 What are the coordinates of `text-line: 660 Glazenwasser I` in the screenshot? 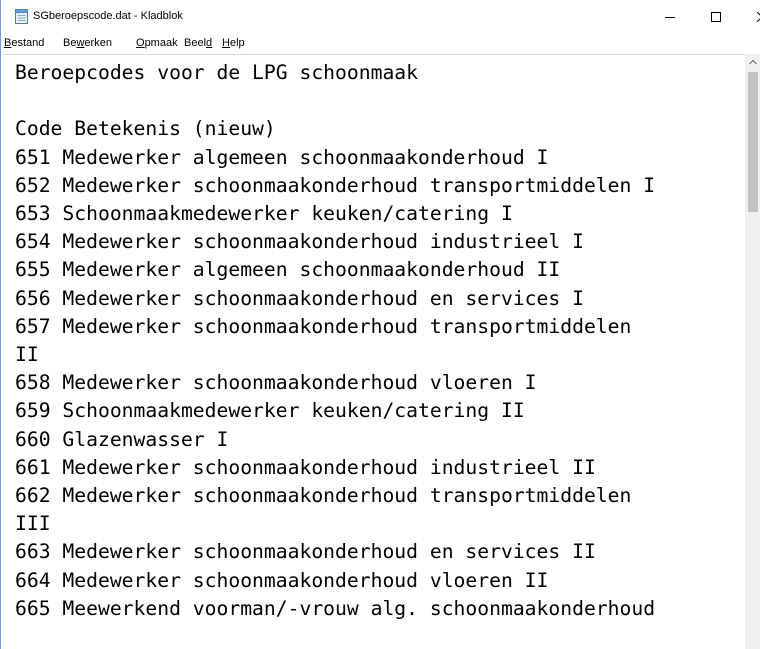 It's located at (335, 440).